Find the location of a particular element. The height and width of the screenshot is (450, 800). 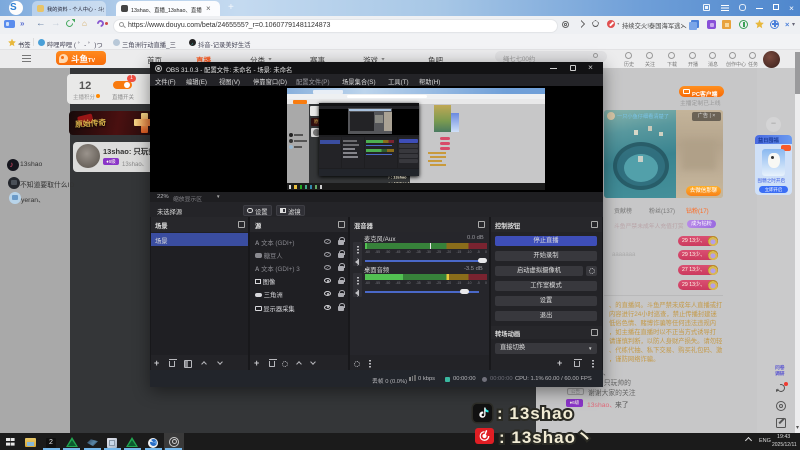

svg-text:: 13shao: : 13shao is located at coordinates (535, 413).